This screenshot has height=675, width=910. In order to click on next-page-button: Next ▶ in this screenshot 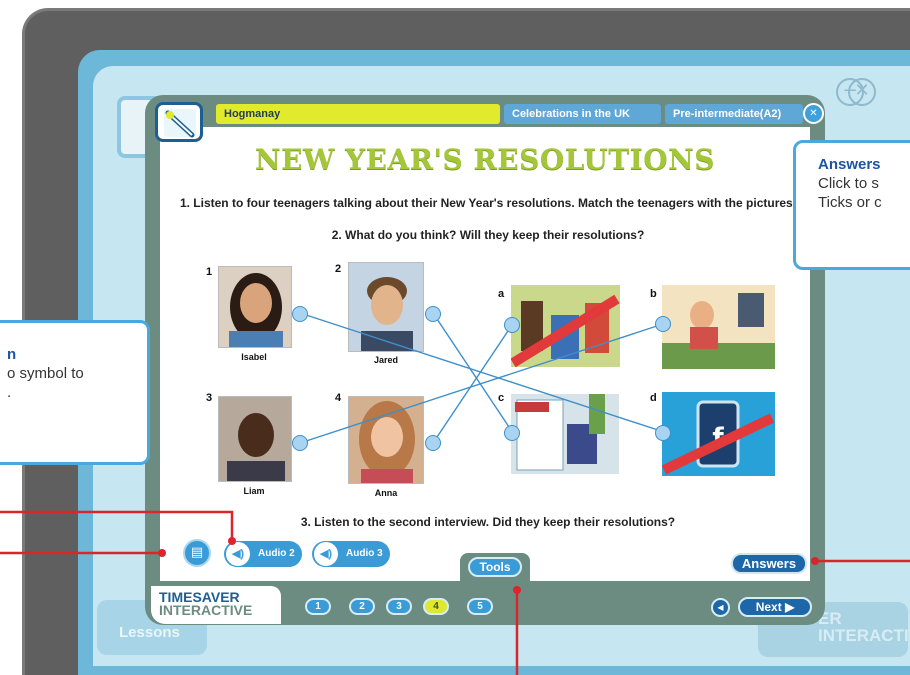, I will do `click(775, 607)`.